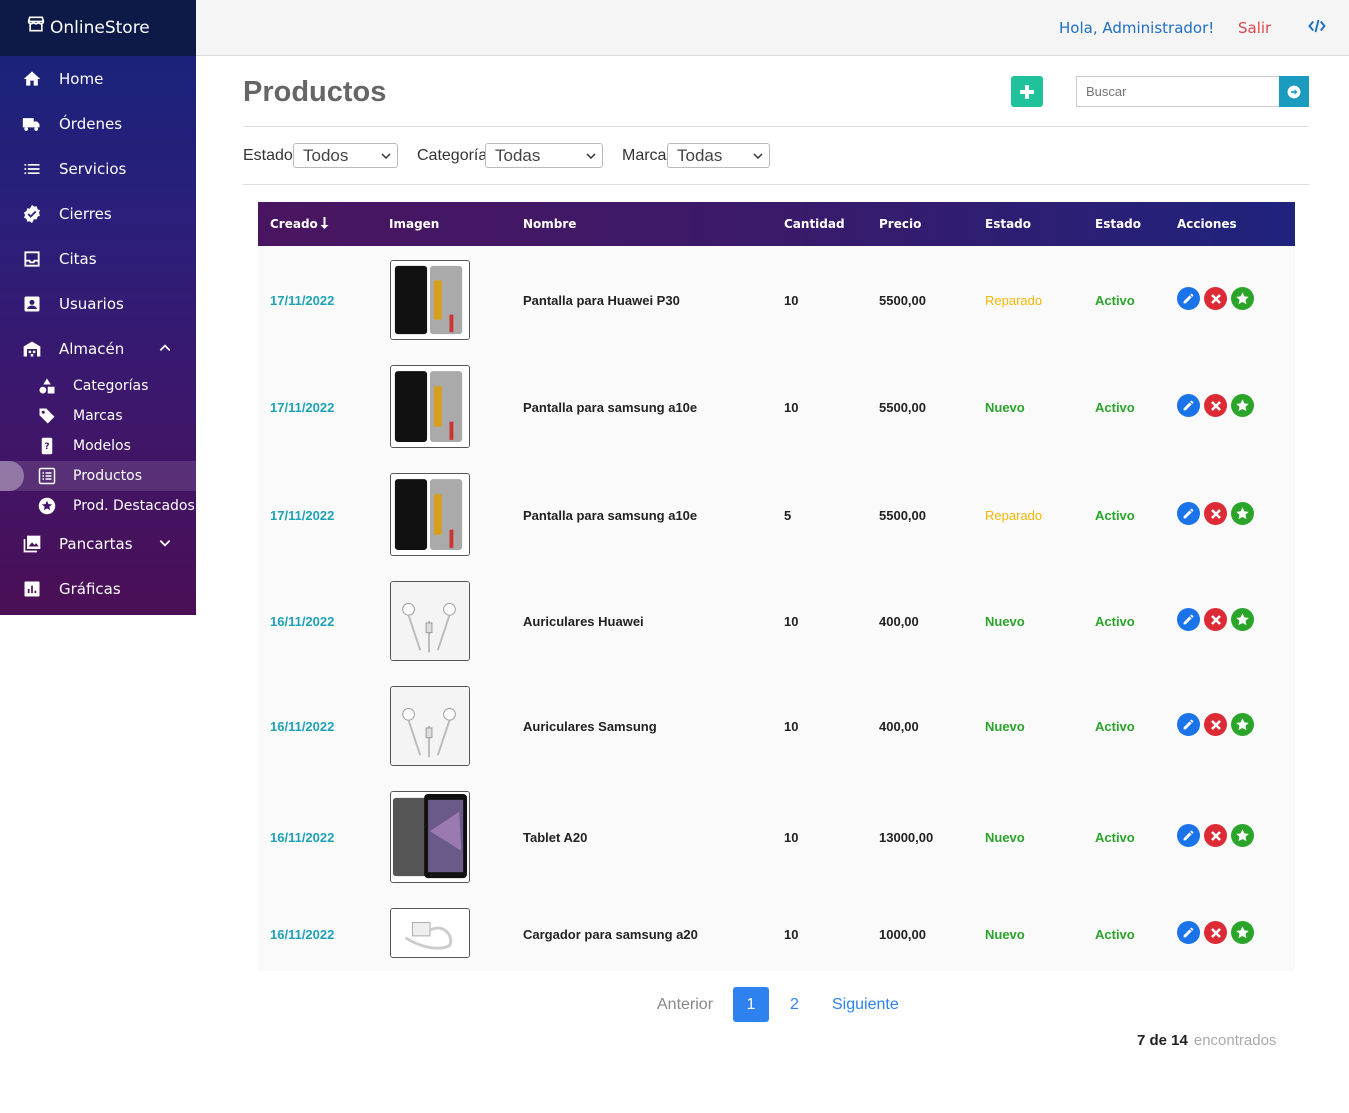 The width and height of the screenshot is (1349, 1113). What do you see at coordinates (92, 348) in the screenshot?
I see `sidebar-item-label: Almacén` at bounding box center [92, 348].